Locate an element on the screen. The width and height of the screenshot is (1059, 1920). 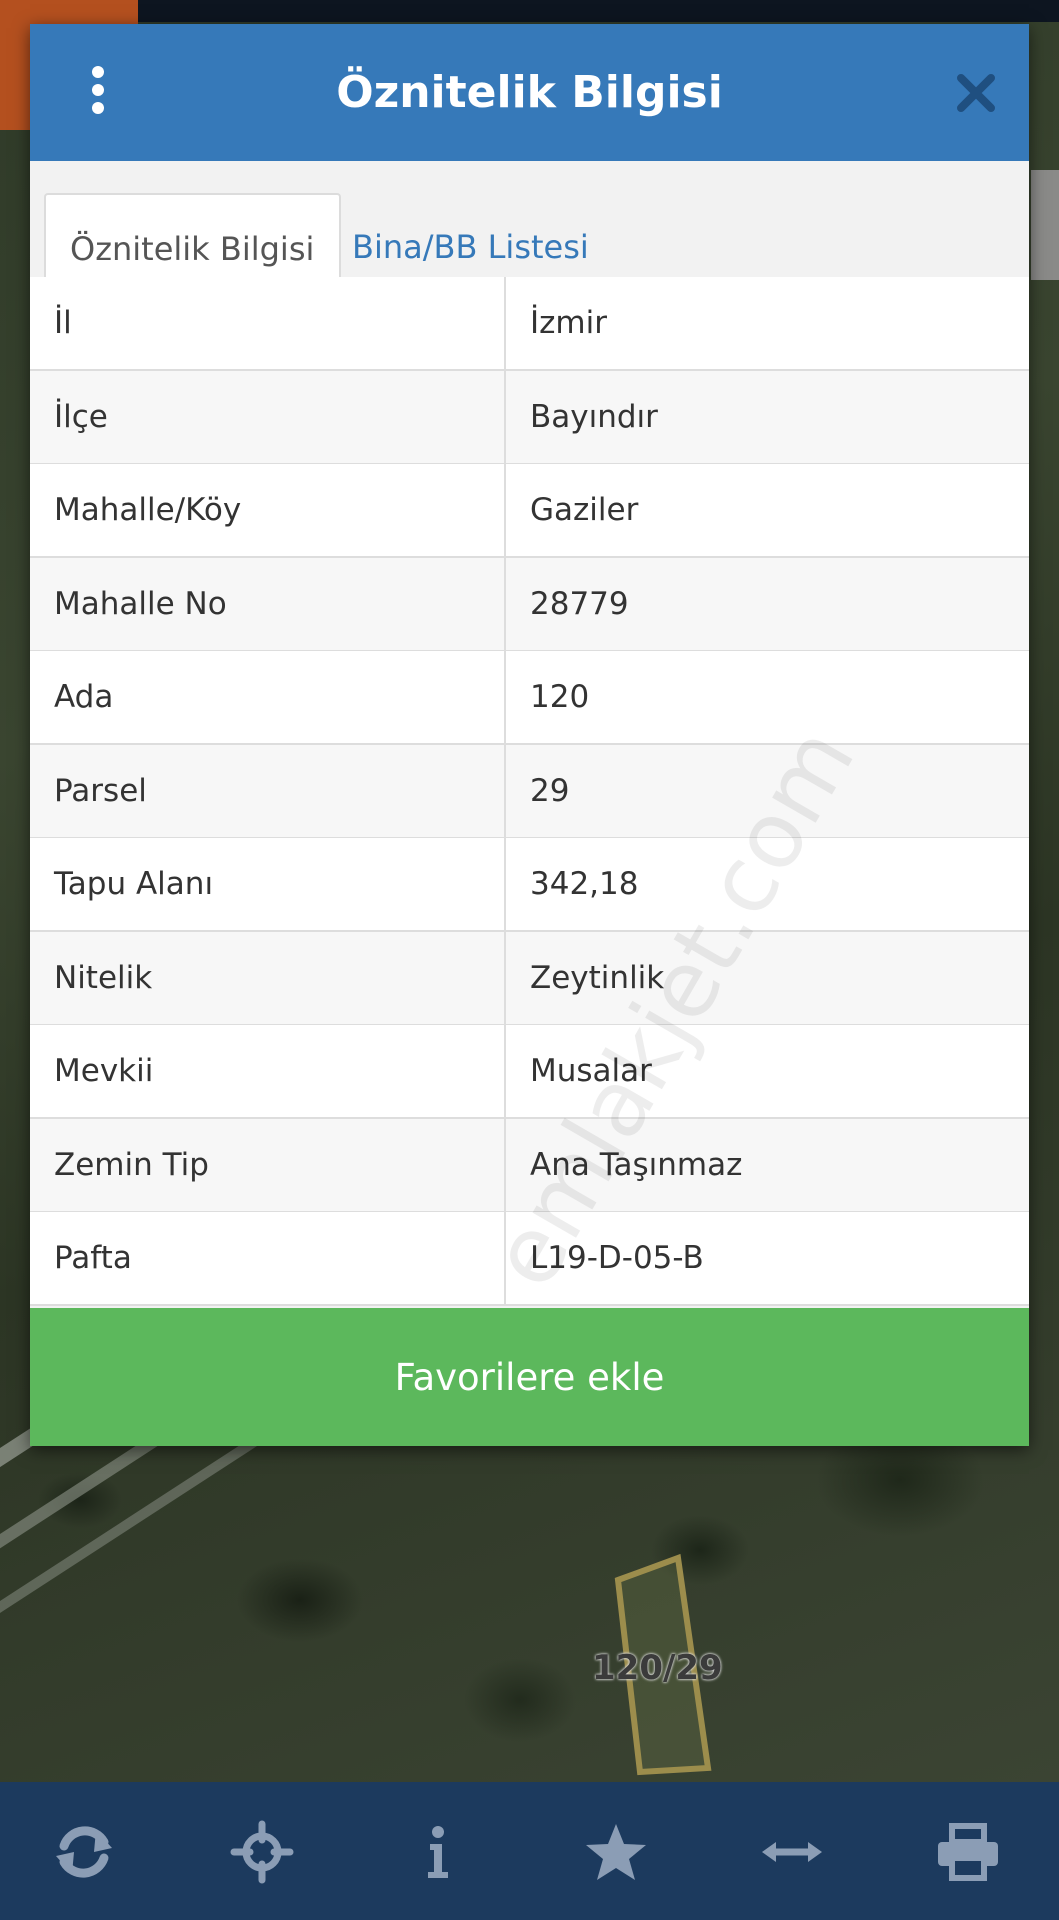
attribute-key: Parsel is located at coordinates (100, 790).